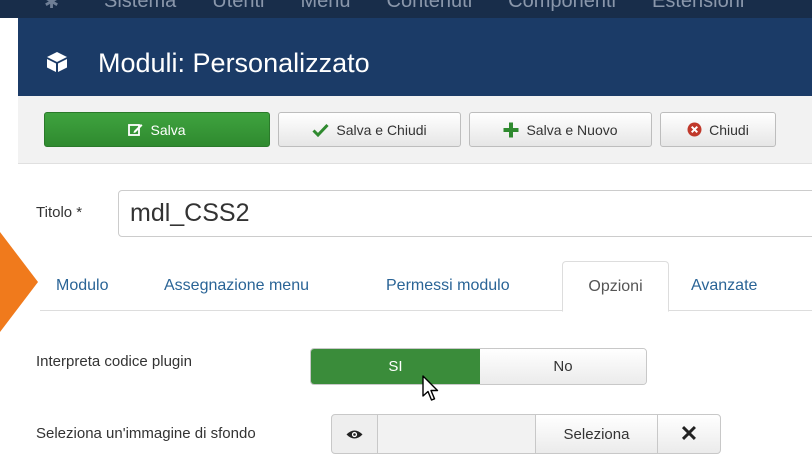 The image size is (812, 454). I want to click on save-new-label: Salva e Nuovo, so click(572, 129).